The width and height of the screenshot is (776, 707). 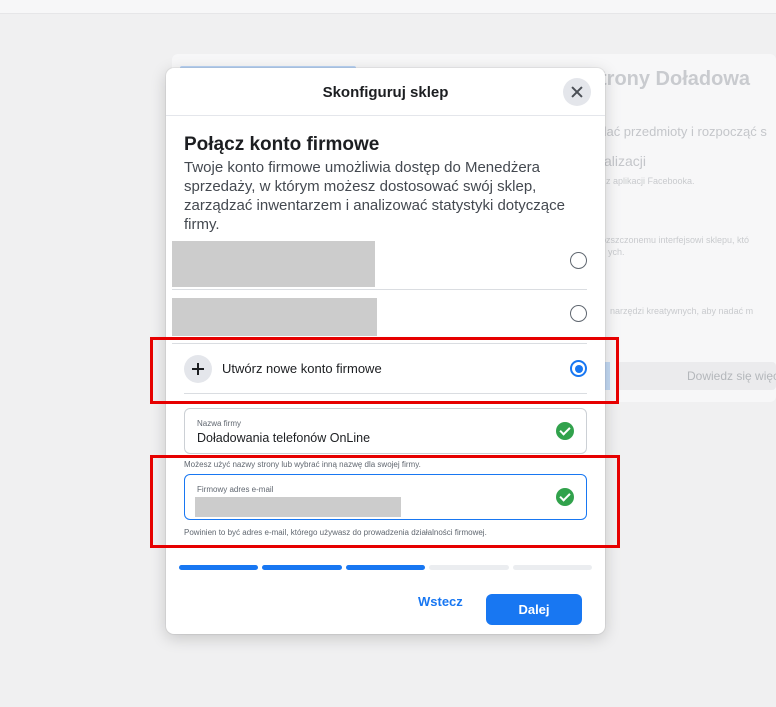 I want to click on back-button: Wstecz, so click(x=440, y=601).